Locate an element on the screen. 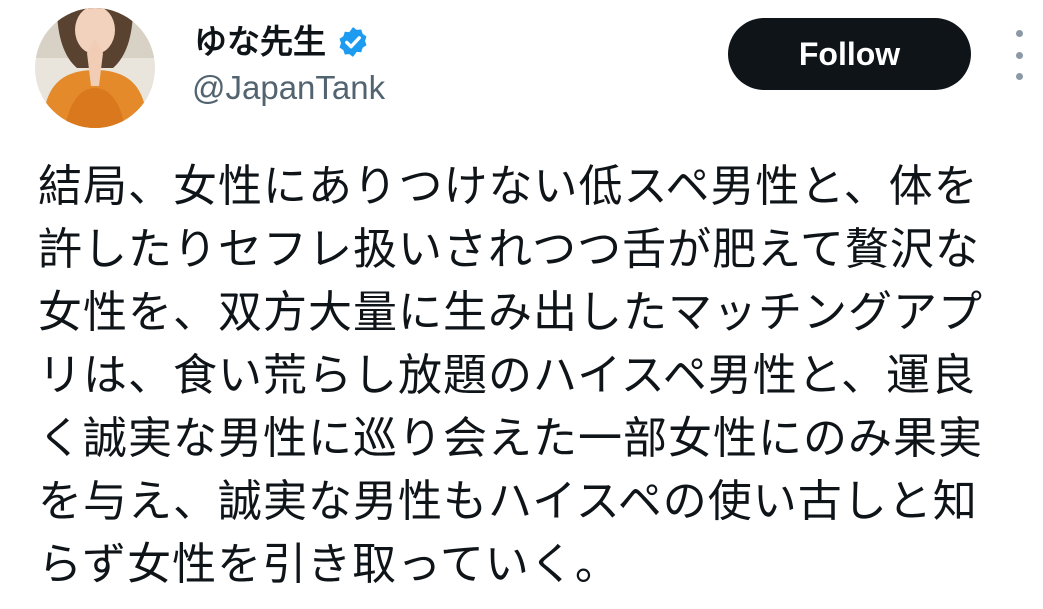  tweet-text-line: 結局、女性にありつけない低スペ男性と、体を is located at coordinates (508, 186).